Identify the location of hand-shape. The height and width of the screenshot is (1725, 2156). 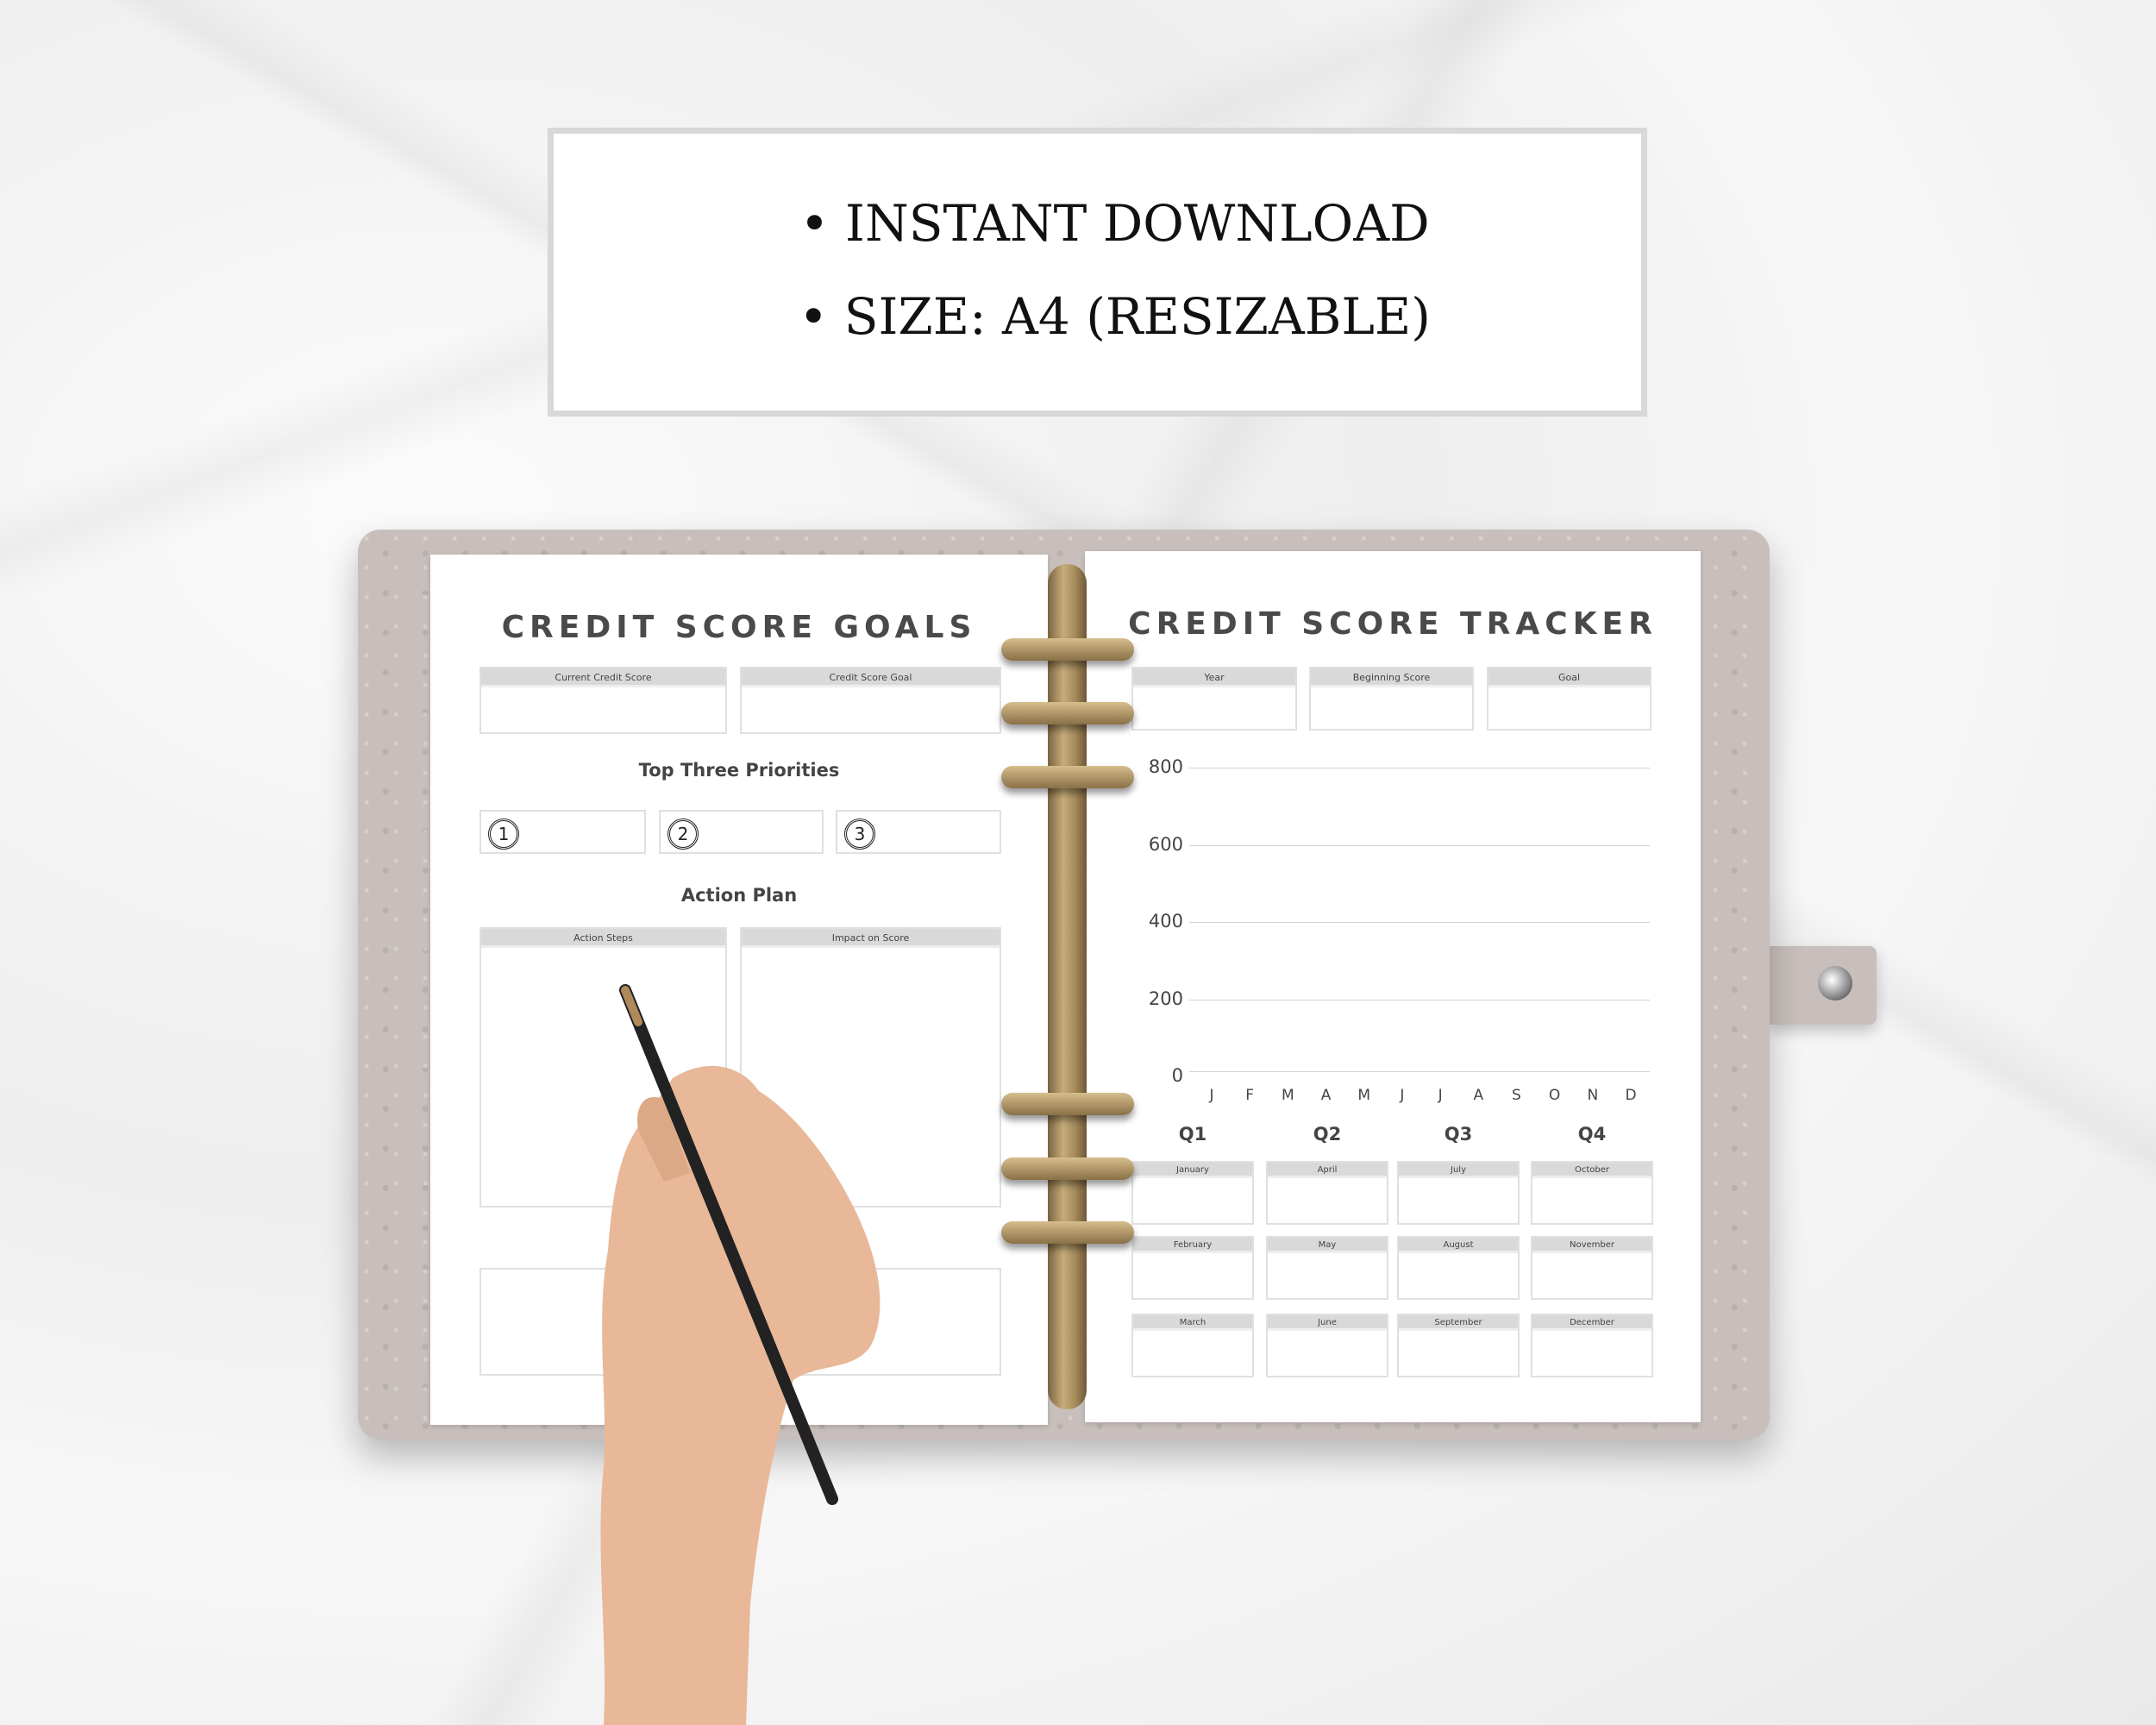
(740, 1395).